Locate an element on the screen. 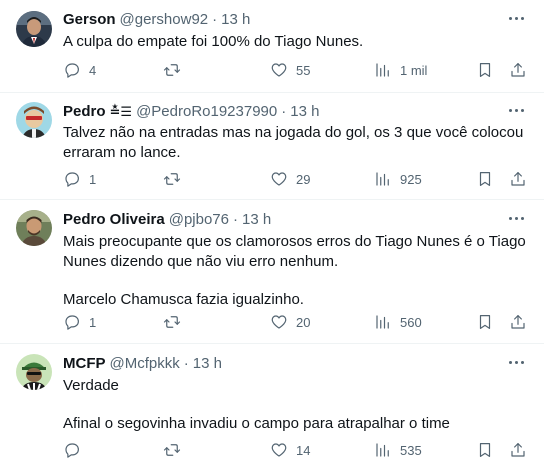 Image resolution: width=544 pixels, height=474 pixels. like-count: 20 is located at coordinates (303, 322).